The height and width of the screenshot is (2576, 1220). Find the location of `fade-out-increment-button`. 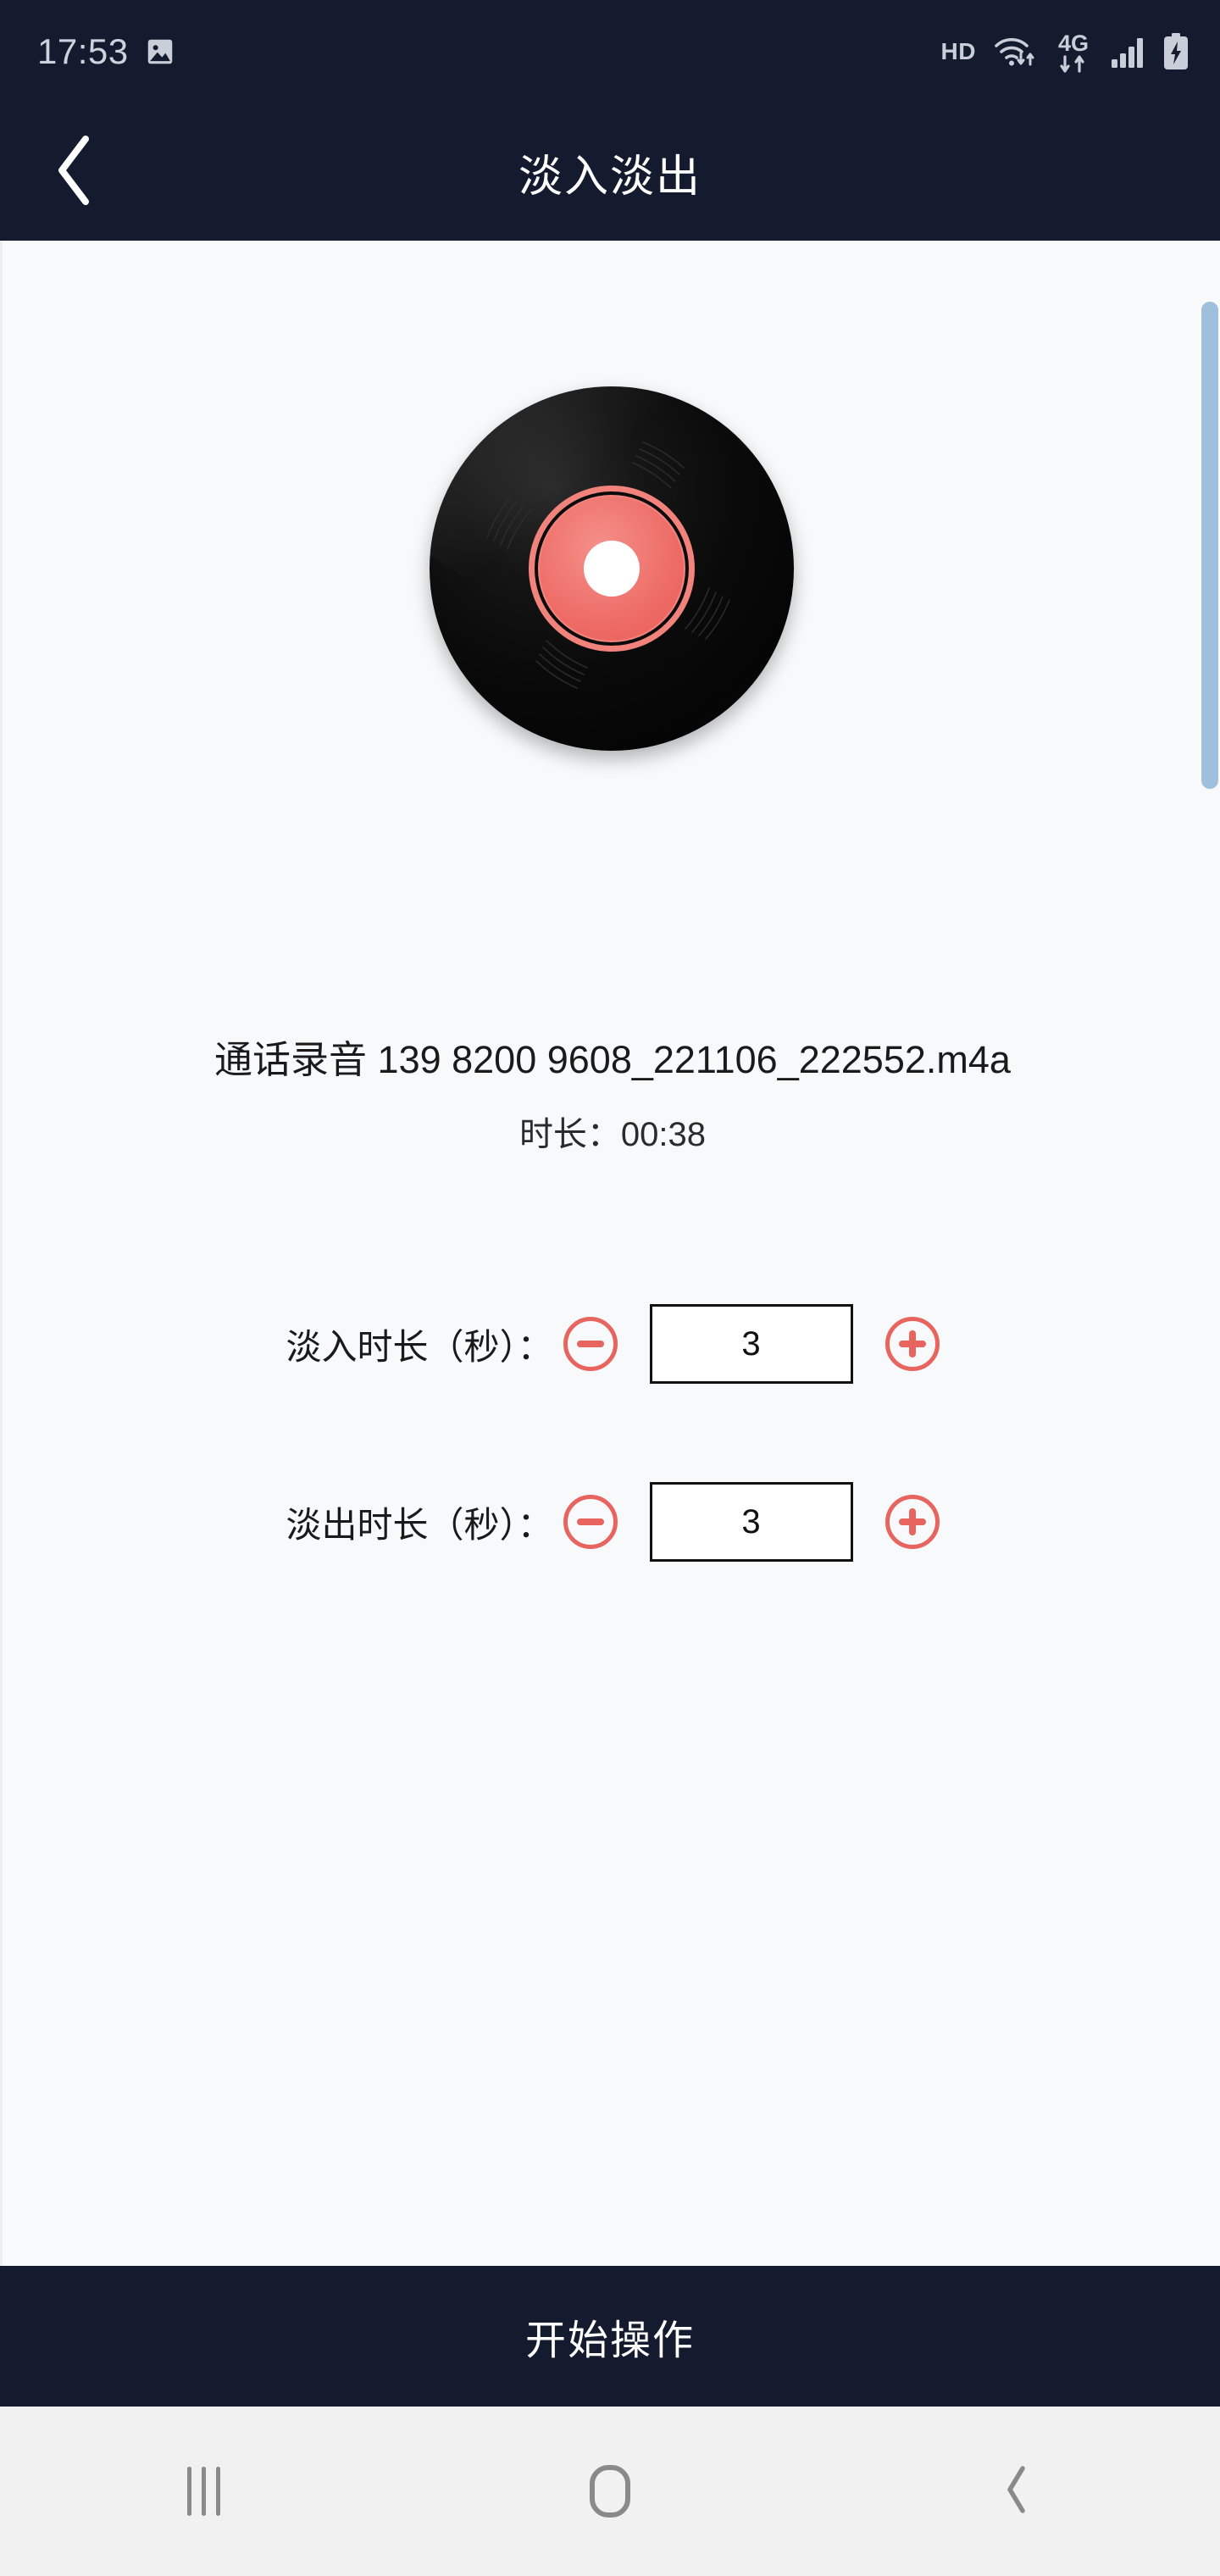

fade-out-increment-button is located at coordinates (912, 1522).